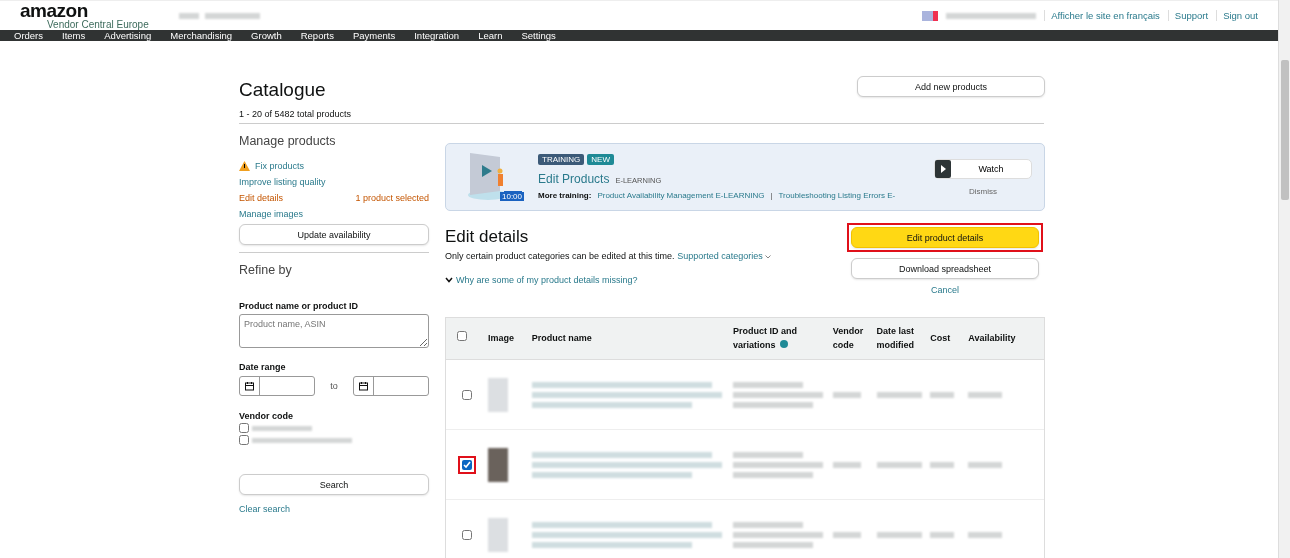  What do you see at coordinates (128, 35) in the screenshot?
I see `nav-item: Advertising` at bounding box center [128, 35].